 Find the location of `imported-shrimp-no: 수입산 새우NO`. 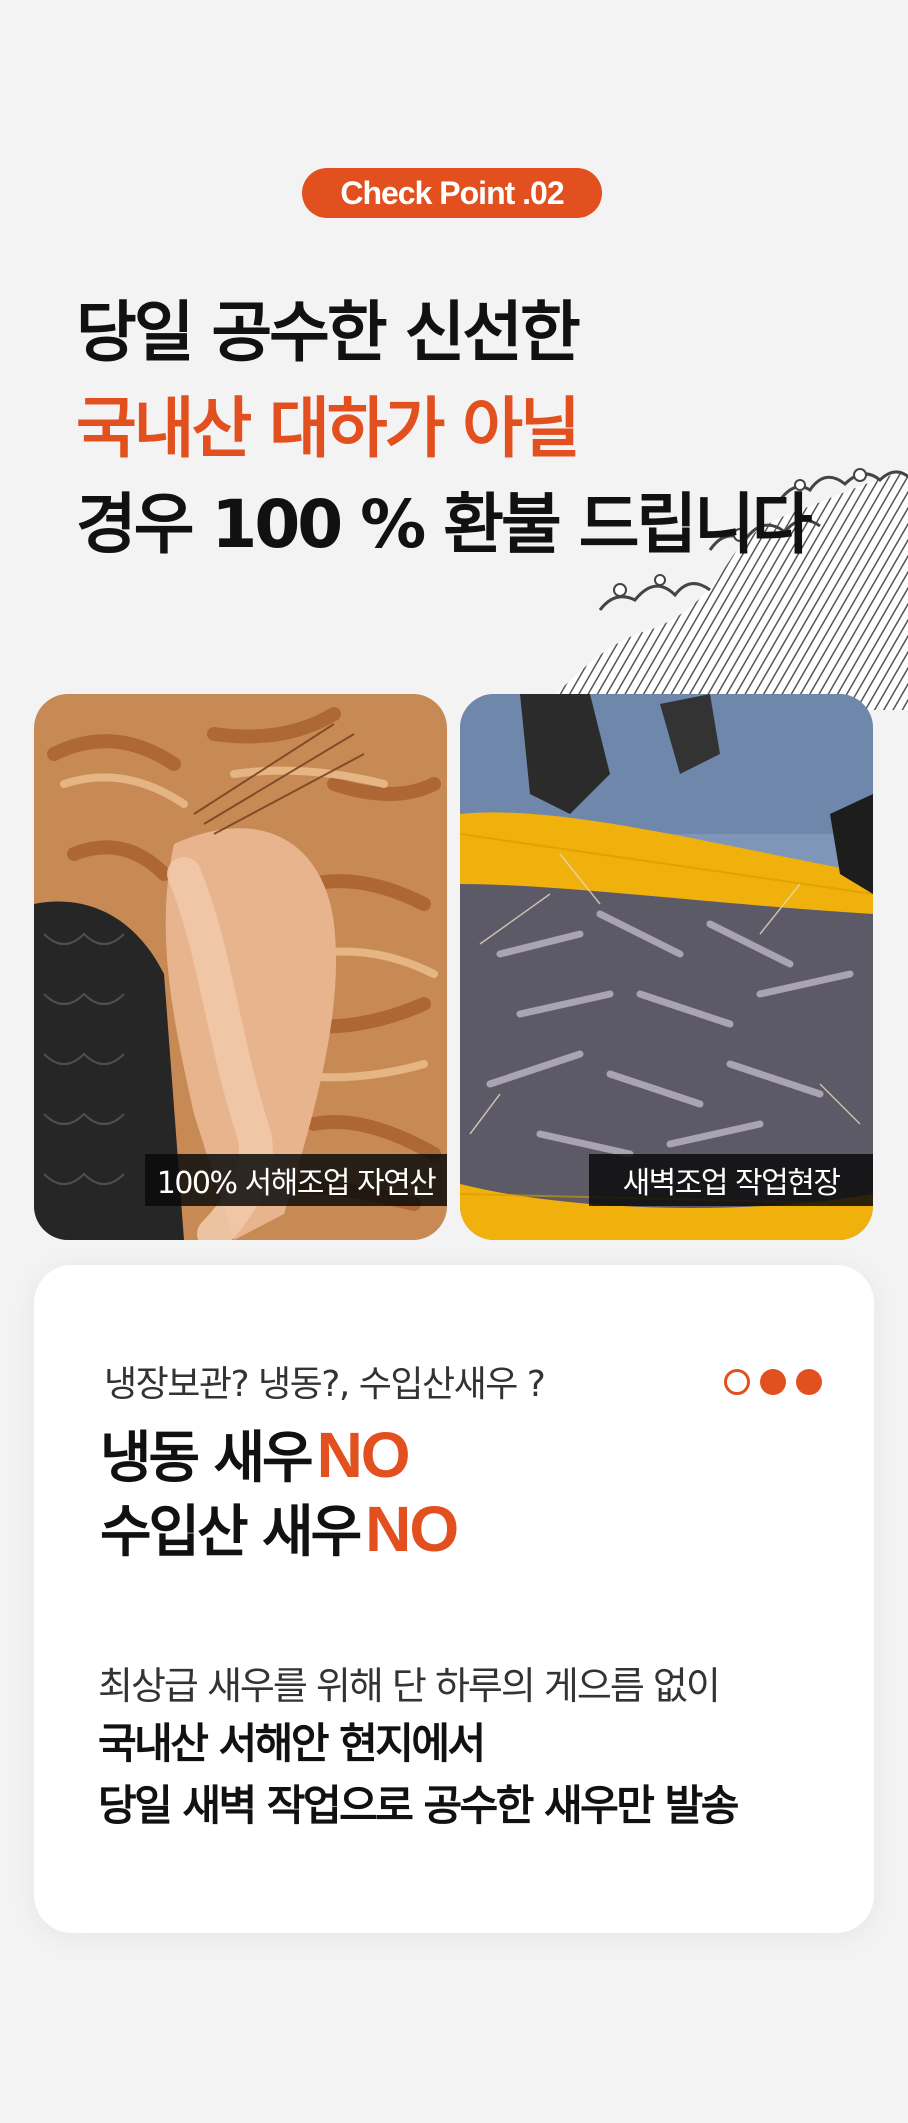

imported-shrimp-no: 수입산 새우NO is located at coordinates (279, 1527).